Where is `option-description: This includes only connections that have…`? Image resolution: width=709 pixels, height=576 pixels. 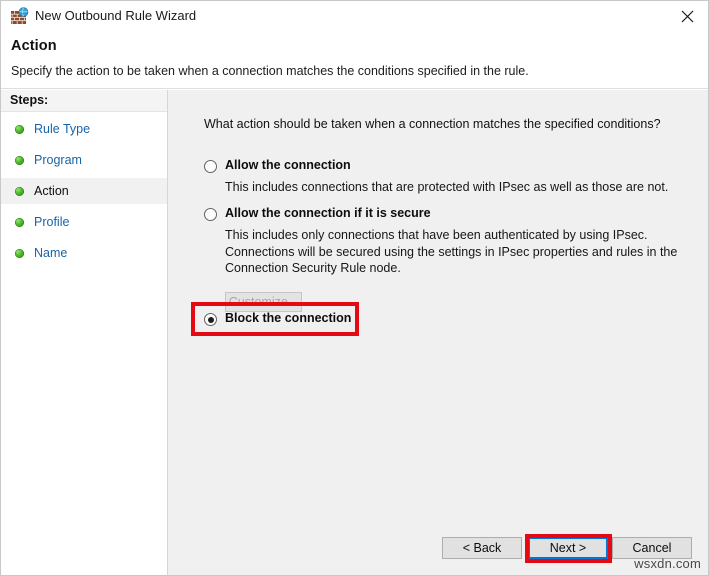 option-description: This includes only connections that have… is located at coordinates (451, 251).